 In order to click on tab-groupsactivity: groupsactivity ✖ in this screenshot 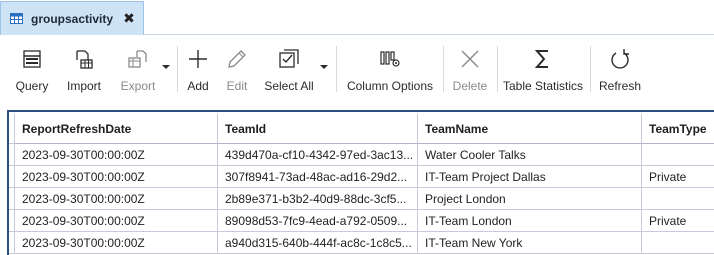, I will do `click(72, 18)`.